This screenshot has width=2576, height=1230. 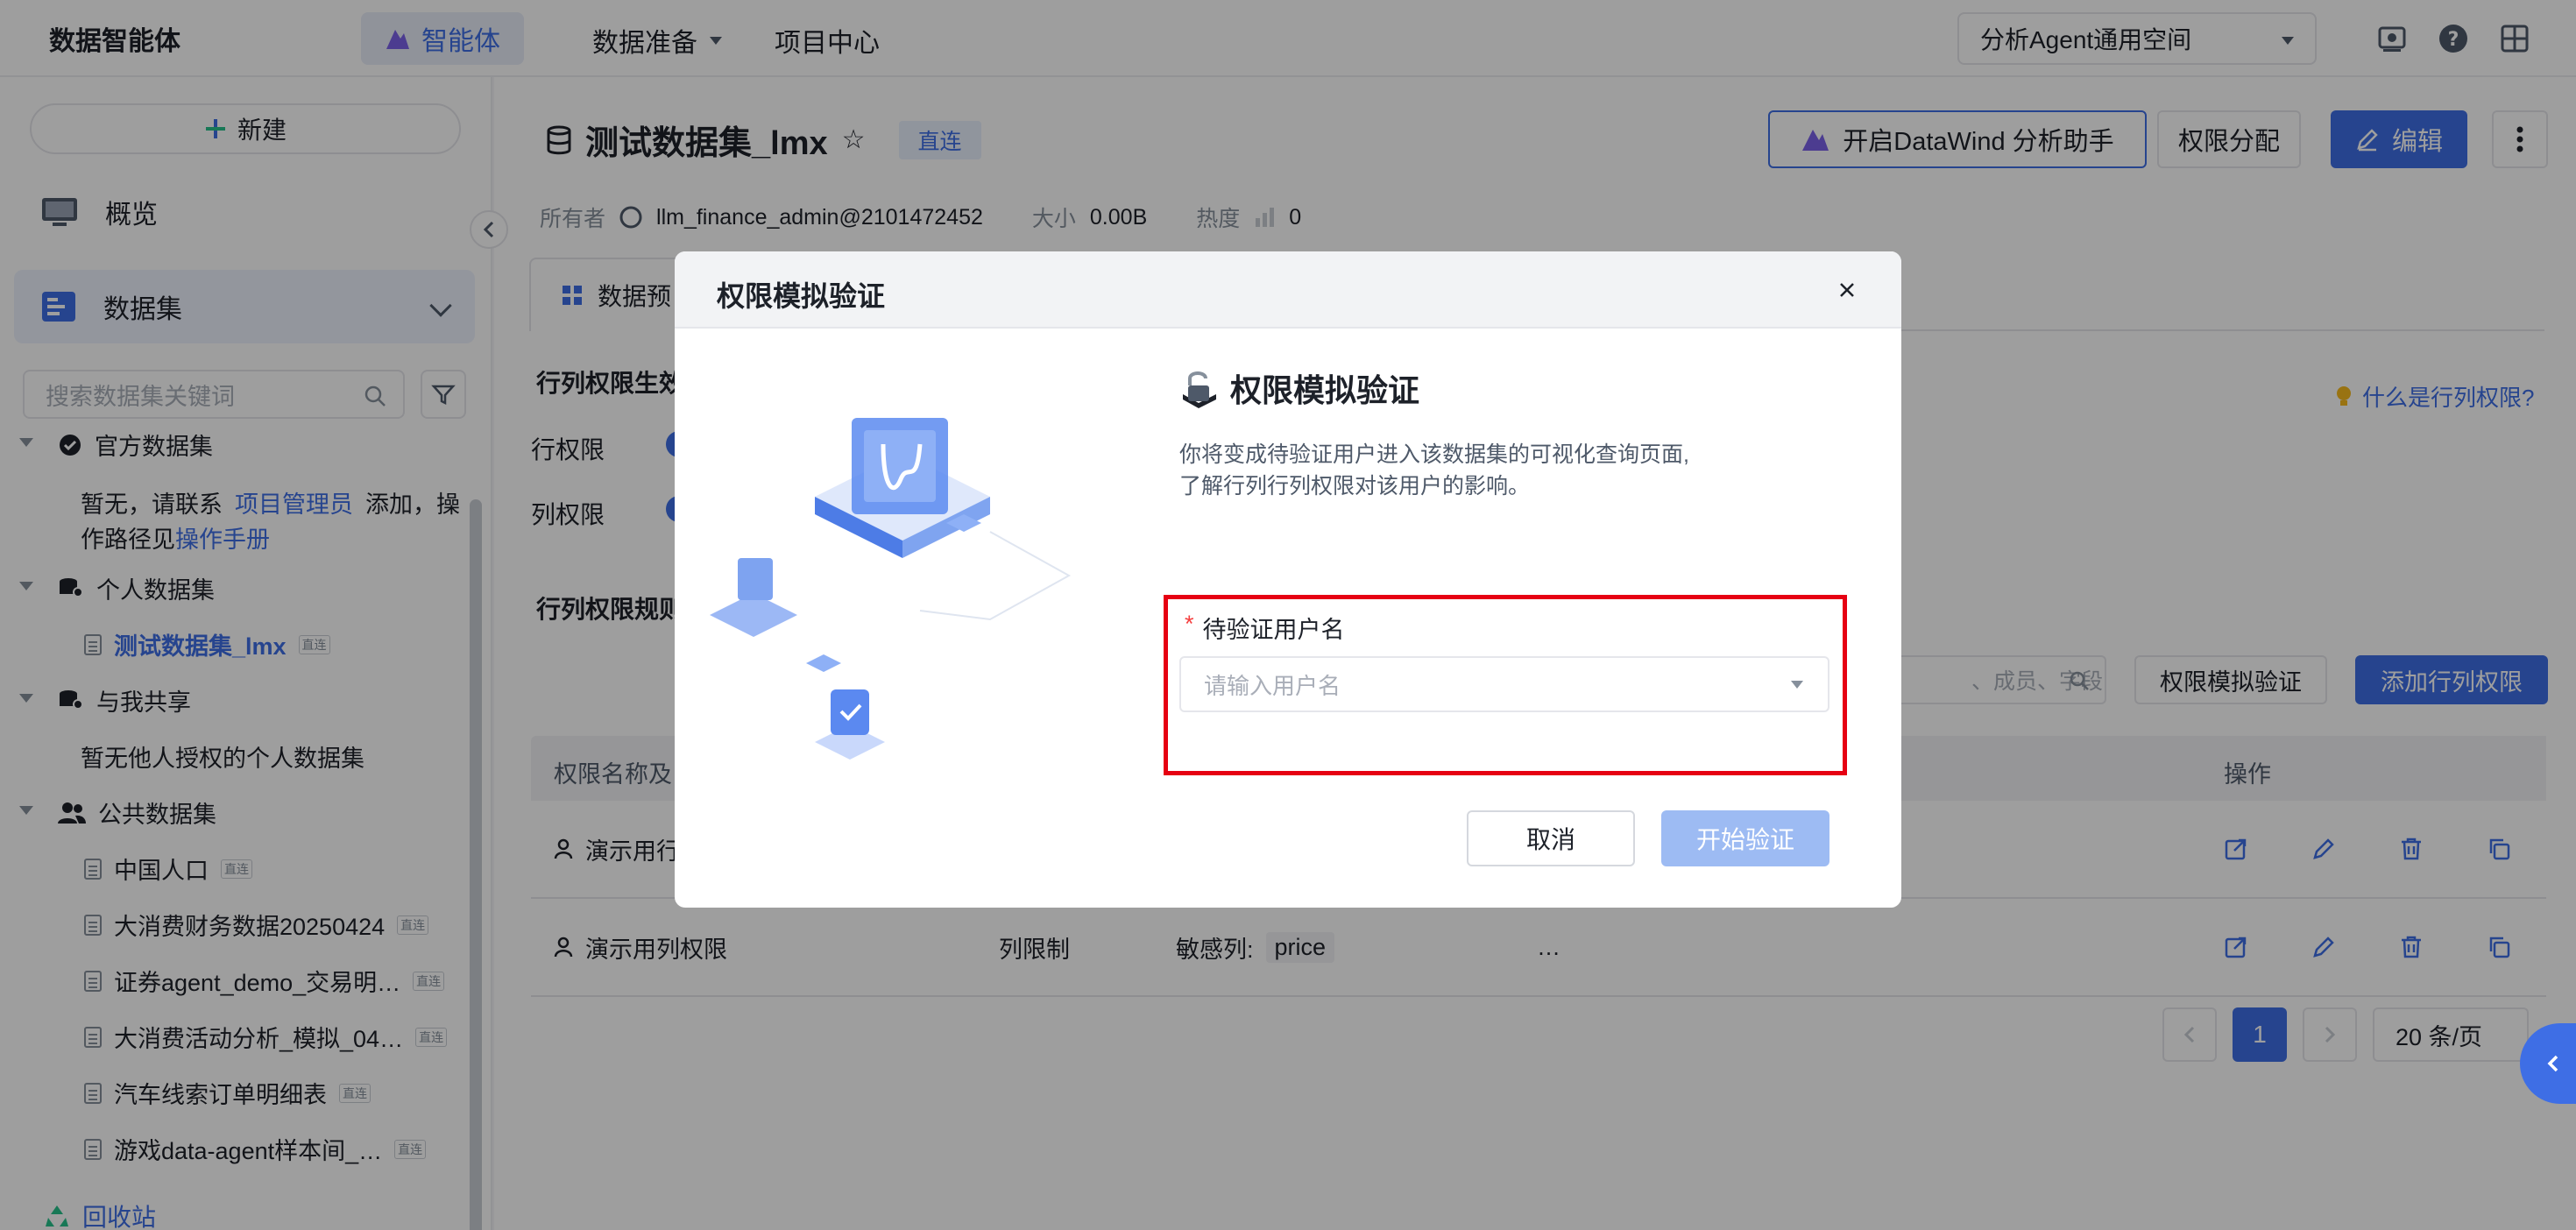 What do you see at coordinates (1272, 685) in the screenshot?
I see `username-placeholder: 请输入用户名` at bounding box center [1272, 685].